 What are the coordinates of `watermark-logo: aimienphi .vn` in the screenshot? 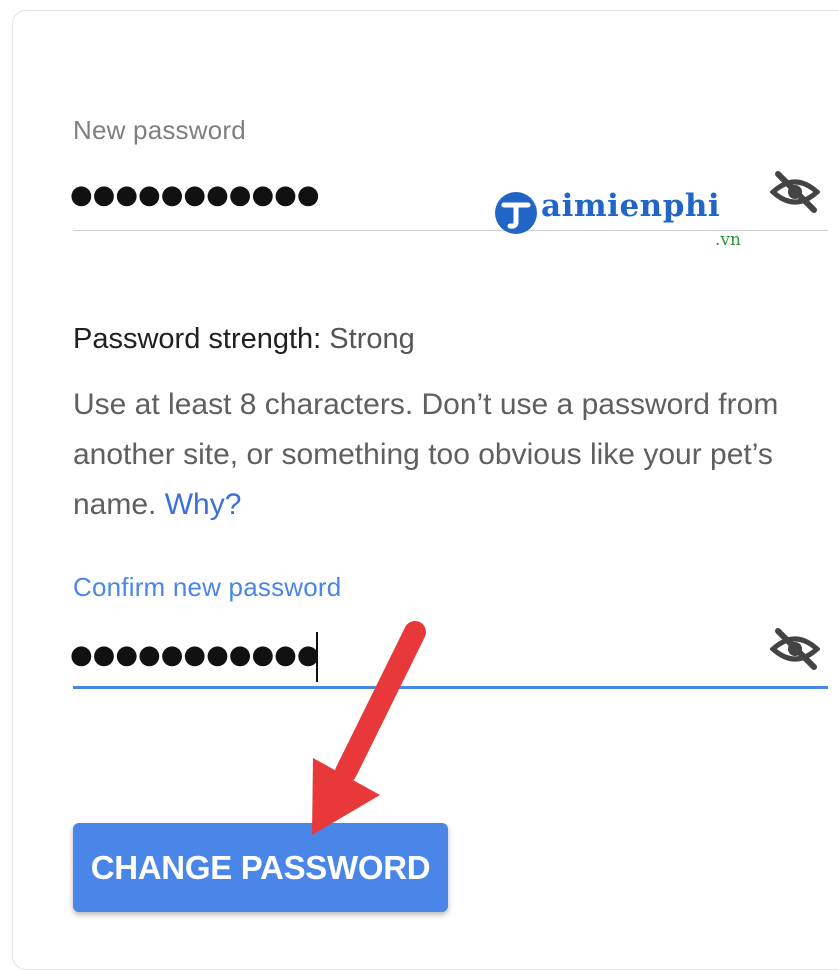 It's located at (630, 221).